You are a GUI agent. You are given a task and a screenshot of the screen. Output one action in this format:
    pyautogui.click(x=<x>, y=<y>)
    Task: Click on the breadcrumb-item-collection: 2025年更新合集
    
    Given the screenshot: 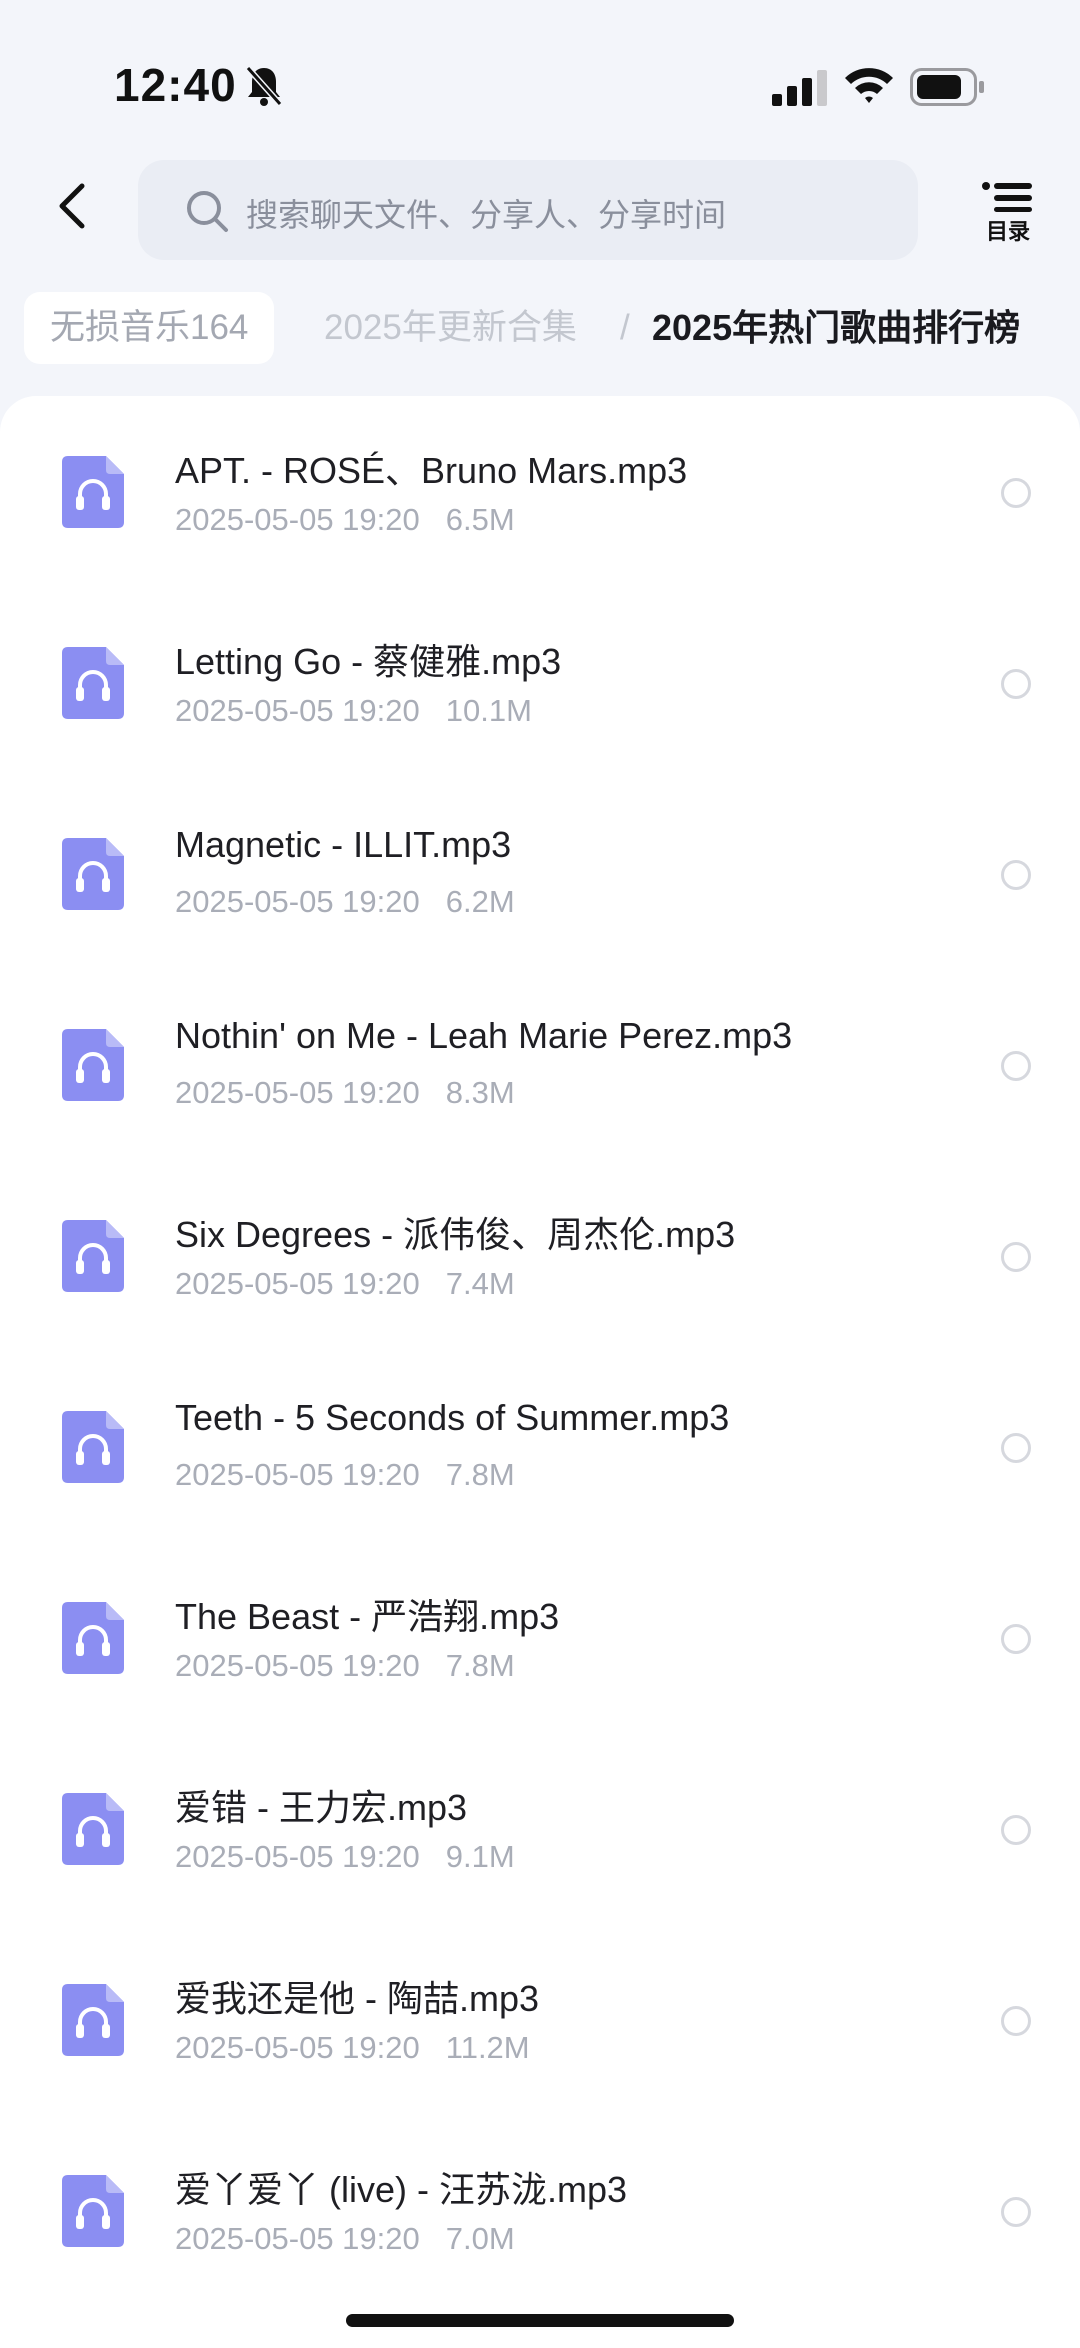 What is the action you would take?
    pyautogui.click(x=450, y=328)
    